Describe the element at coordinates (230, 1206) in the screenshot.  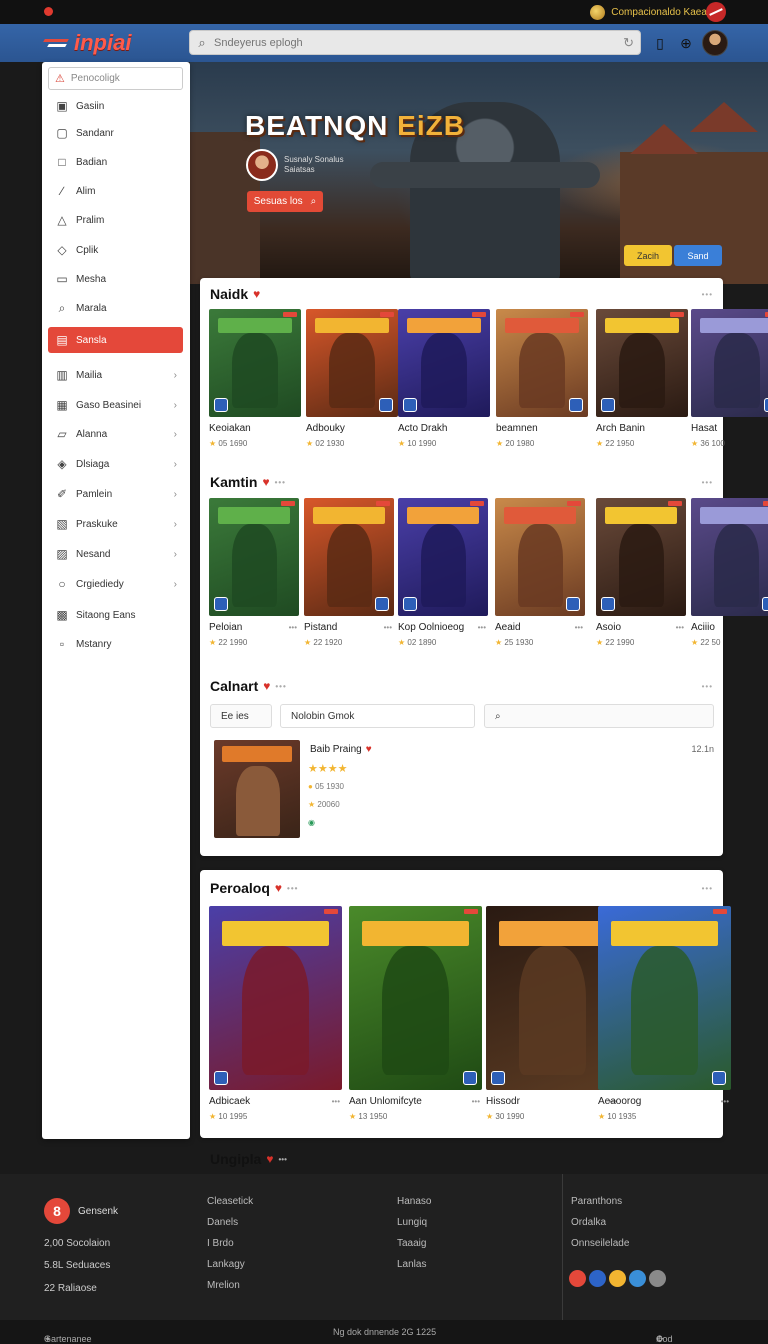
I see `footer-link: Cleasetick` at that location.